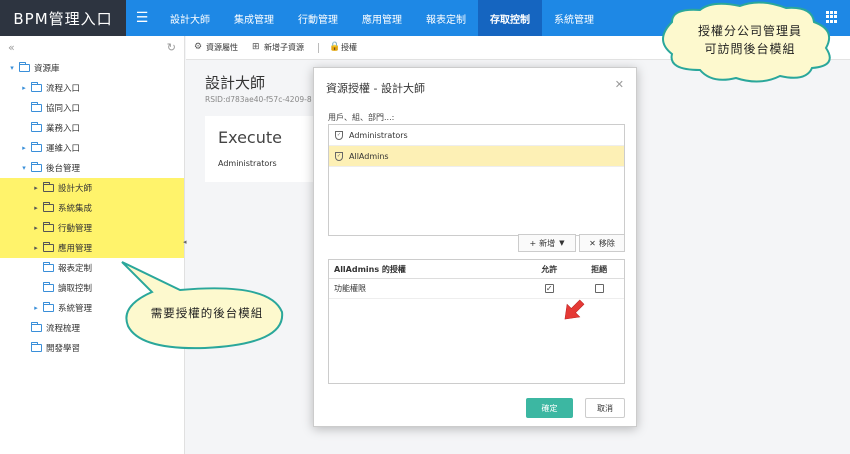 The image size is (850, 454). Describe the element at coordinates (258, 99) in the screenshot. I see `resource-id: RSID:d783ae40-f57c-4209-8` at that location.